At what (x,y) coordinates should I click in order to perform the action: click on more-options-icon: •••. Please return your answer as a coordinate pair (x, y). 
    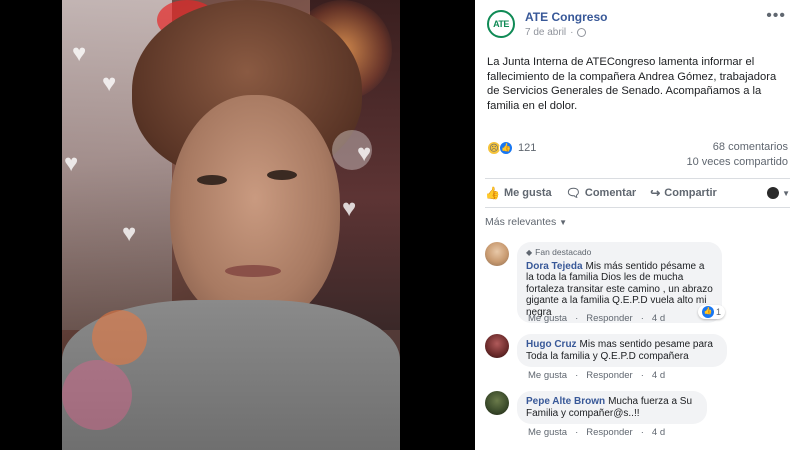
    Looking at the image, I should click on (776, 16).